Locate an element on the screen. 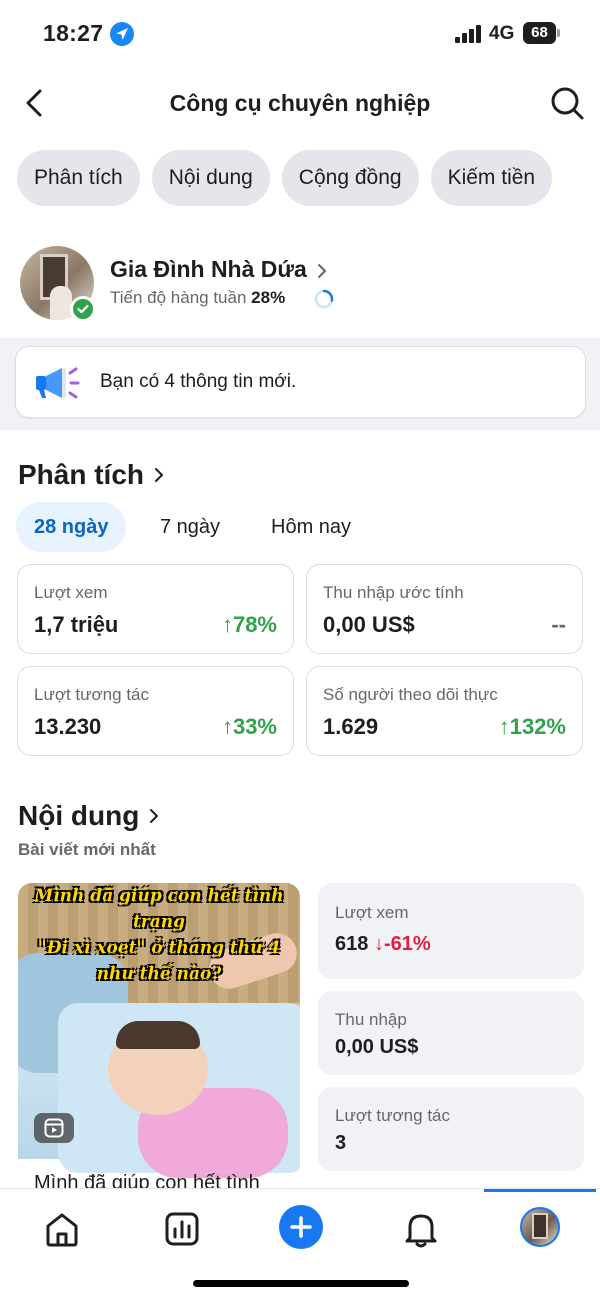 The height and width of the screenshot is (1298, 600). analytics-title: Phân tích is located at coordinates (81, 475).